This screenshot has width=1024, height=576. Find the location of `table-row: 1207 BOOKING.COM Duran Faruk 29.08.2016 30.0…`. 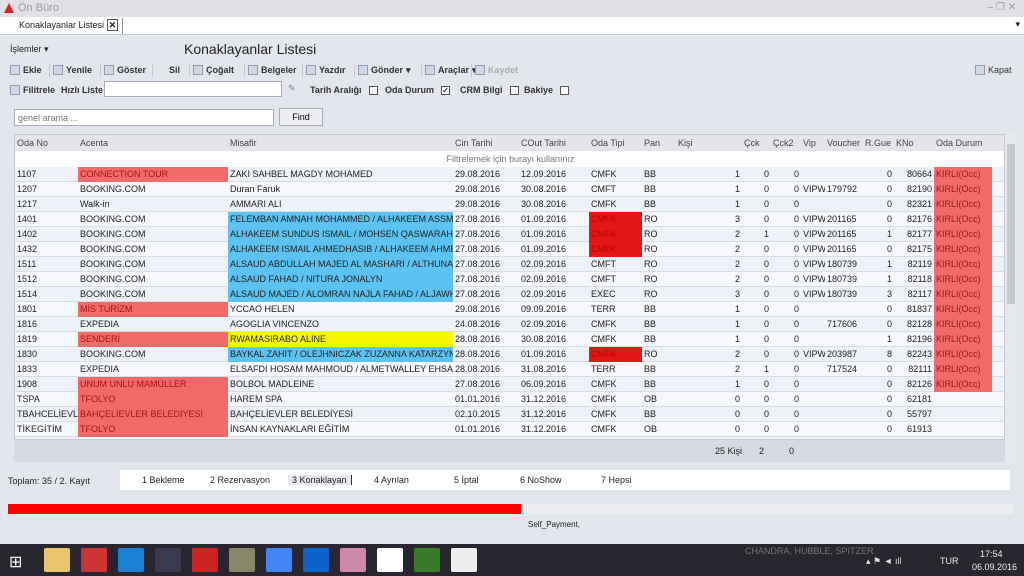

table-row: 1207 BOOKING.COM Duran Faruk 29.08.2016 30.0… is located at coordinates (509, 189).